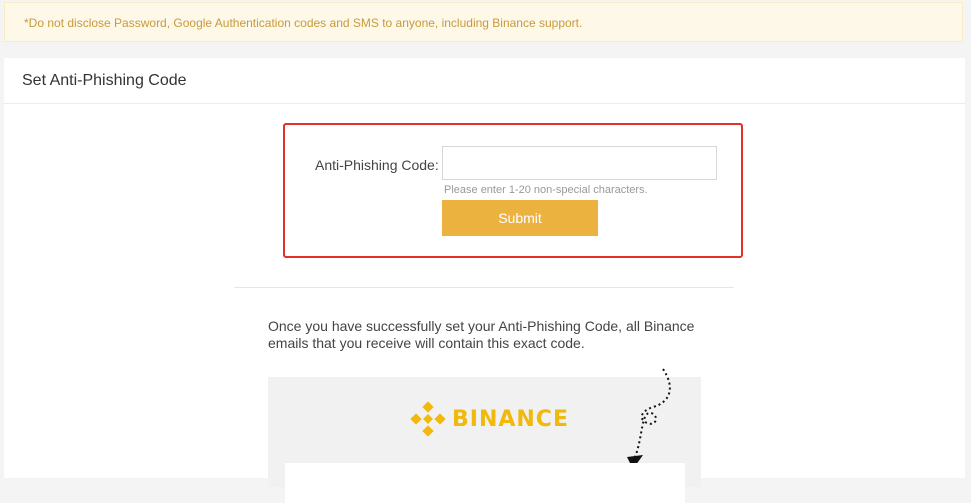 The height and width of the screenshot is (503, 971). What do you see at coordinates (649, 418) in the screenshot?
I see `dotted-arrow-icon` at bounding box center [649, 418].